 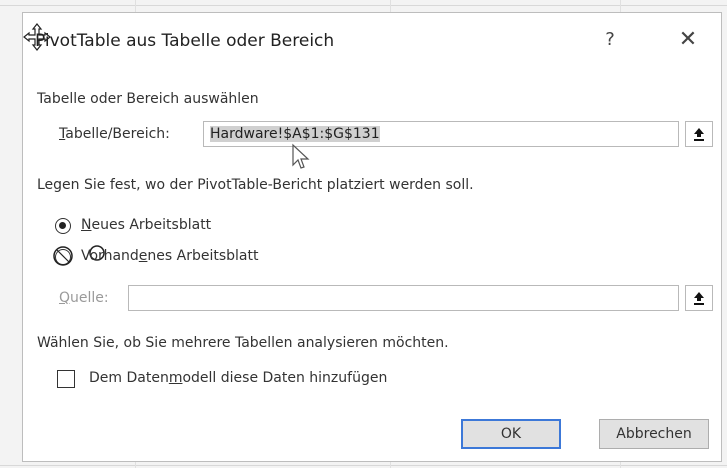 What do you see at coordinates (688, 40) in the screenshot?
I see `close-button: ✕` at bounding box center [688, 40].